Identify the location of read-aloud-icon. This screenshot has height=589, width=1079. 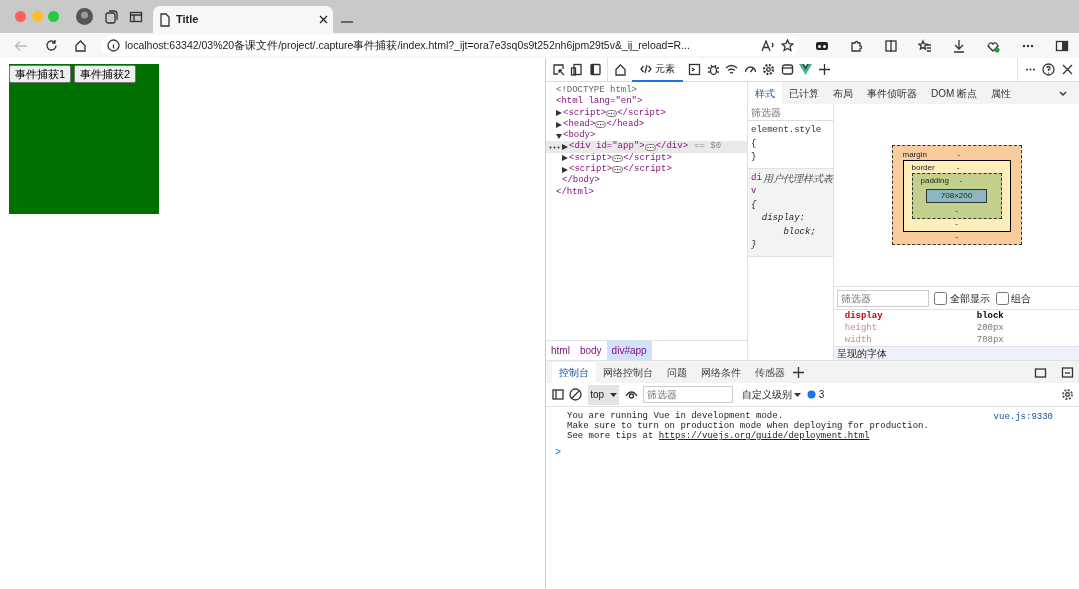
(768, 45).